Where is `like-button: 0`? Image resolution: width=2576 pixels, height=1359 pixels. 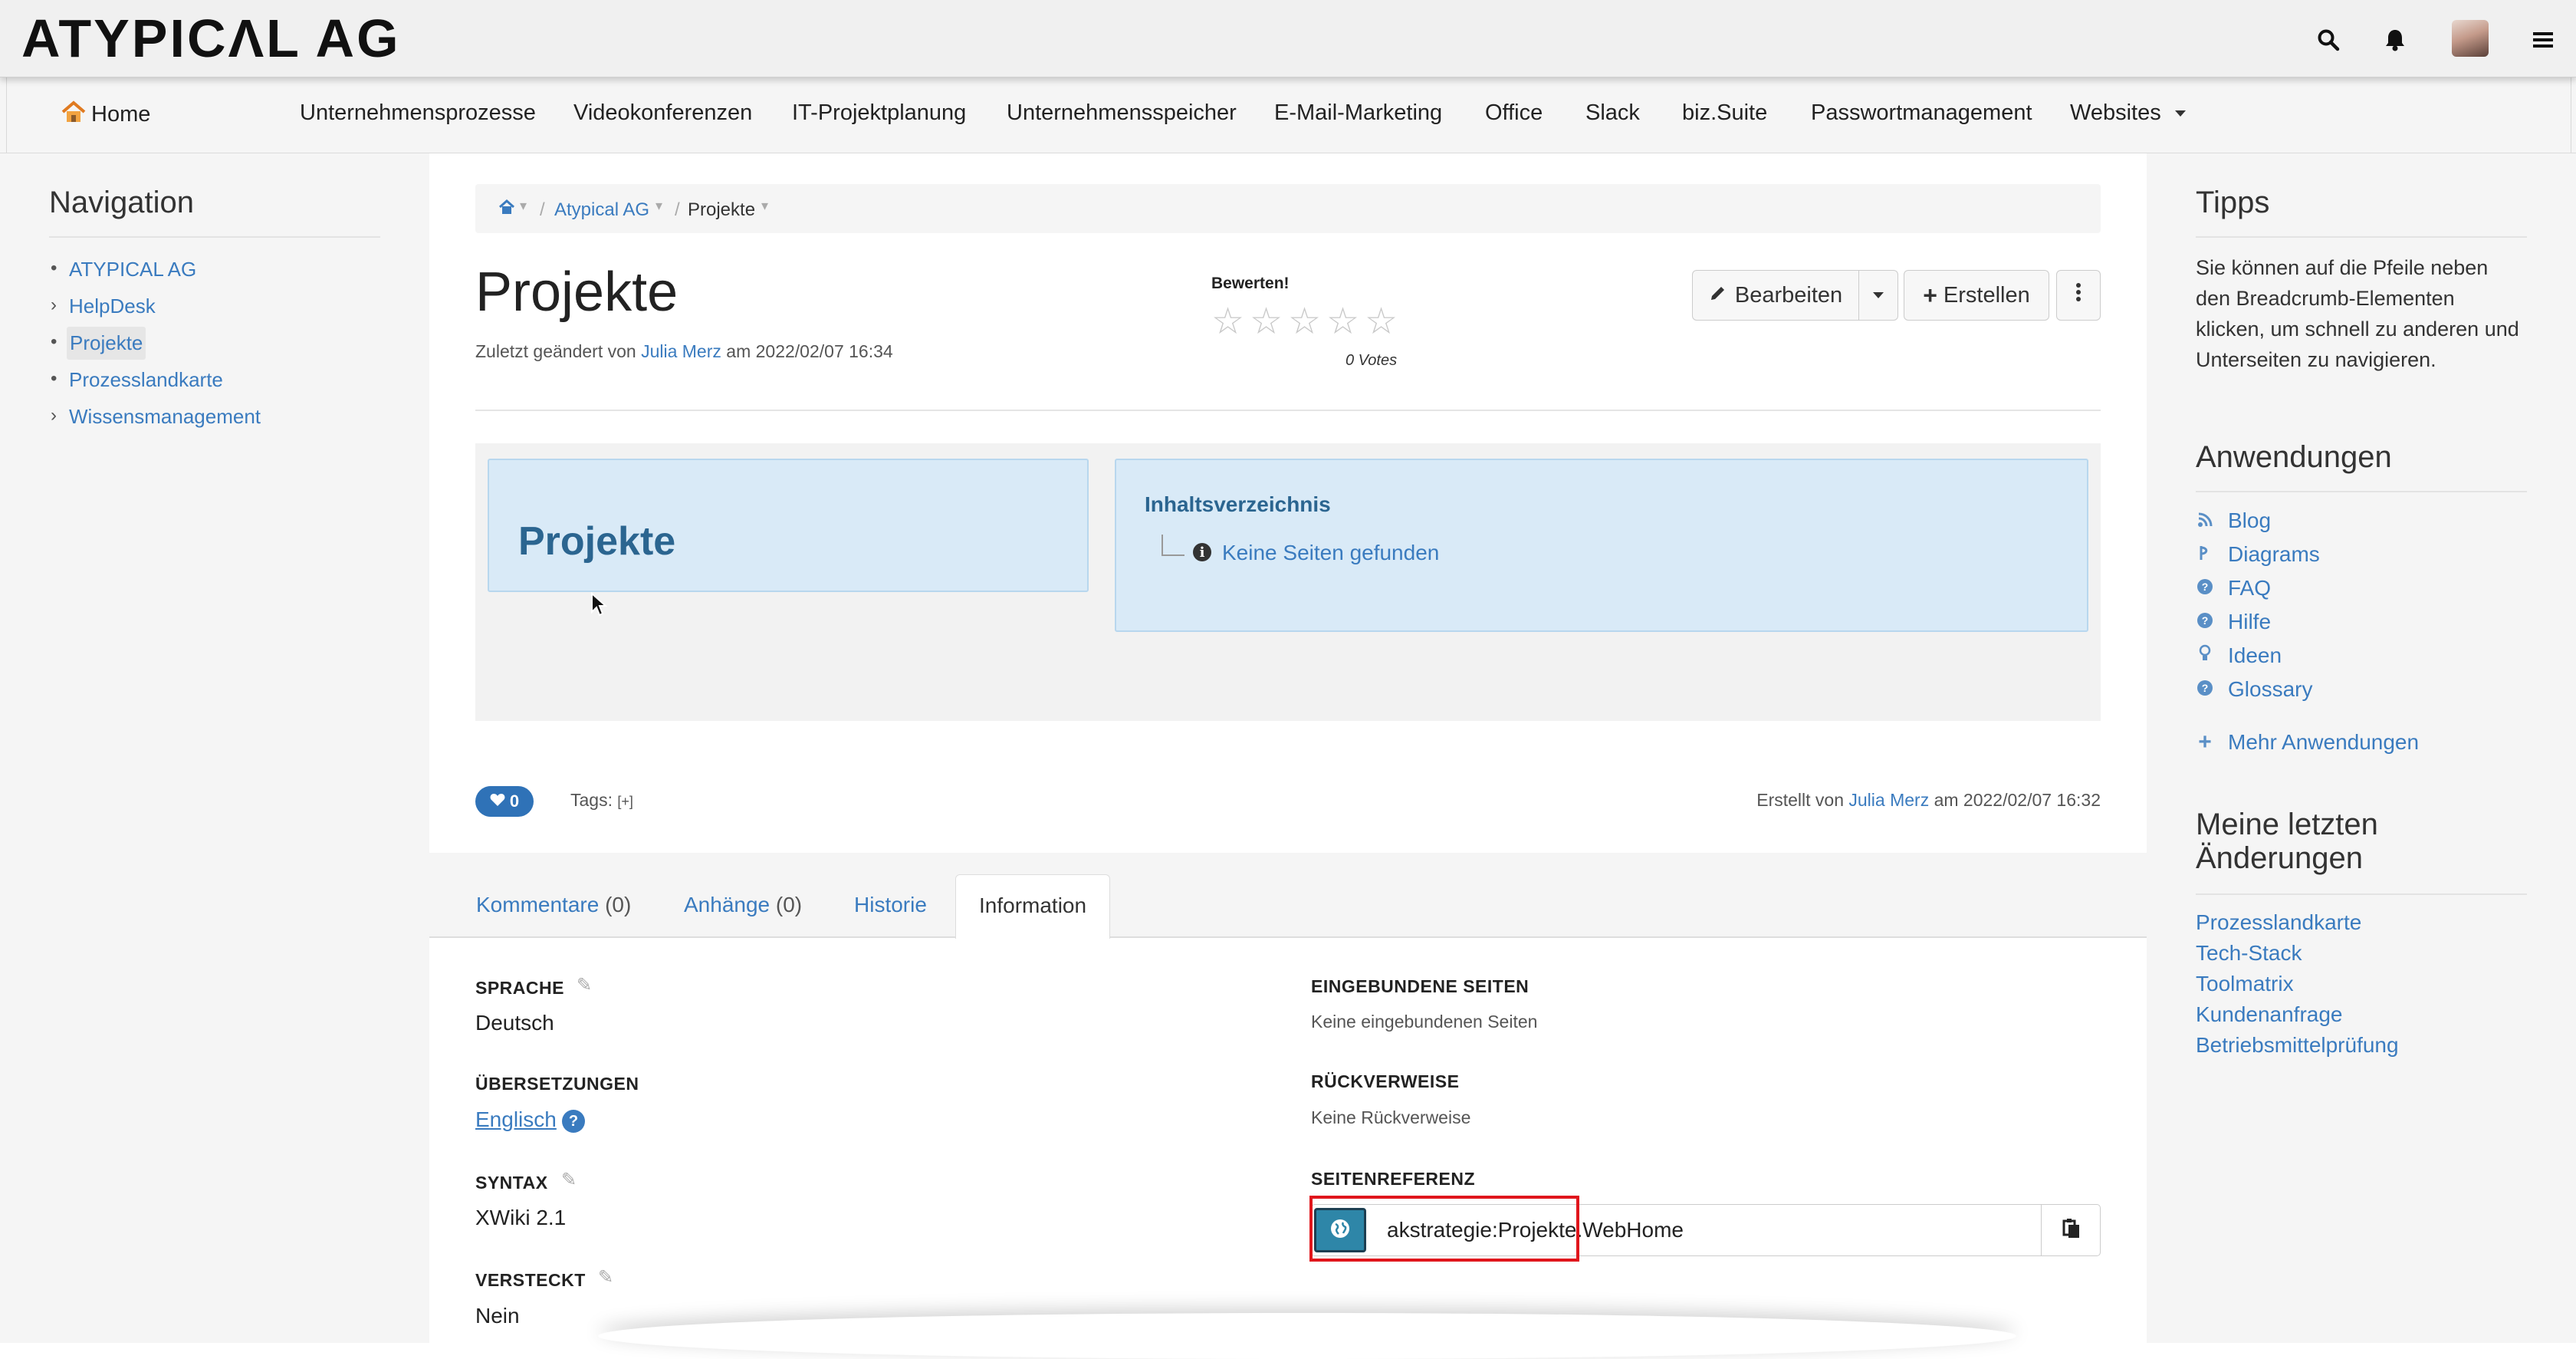
like-button: 0 is located at coordinates (505, 802).